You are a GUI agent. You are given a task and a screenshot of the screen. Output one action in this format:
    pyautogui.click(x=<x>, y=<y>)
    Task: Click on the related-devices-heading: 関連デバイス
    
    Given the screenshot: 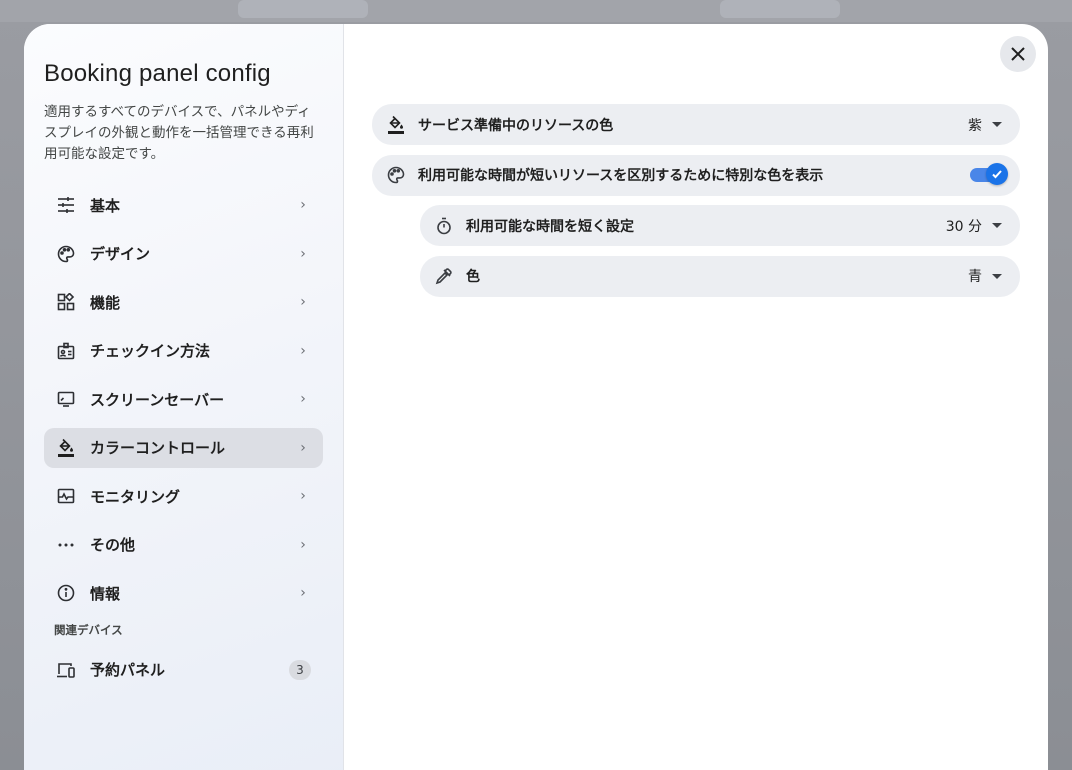 What is the action you would take?
    pyautogui.click(x=88, y=629)
    